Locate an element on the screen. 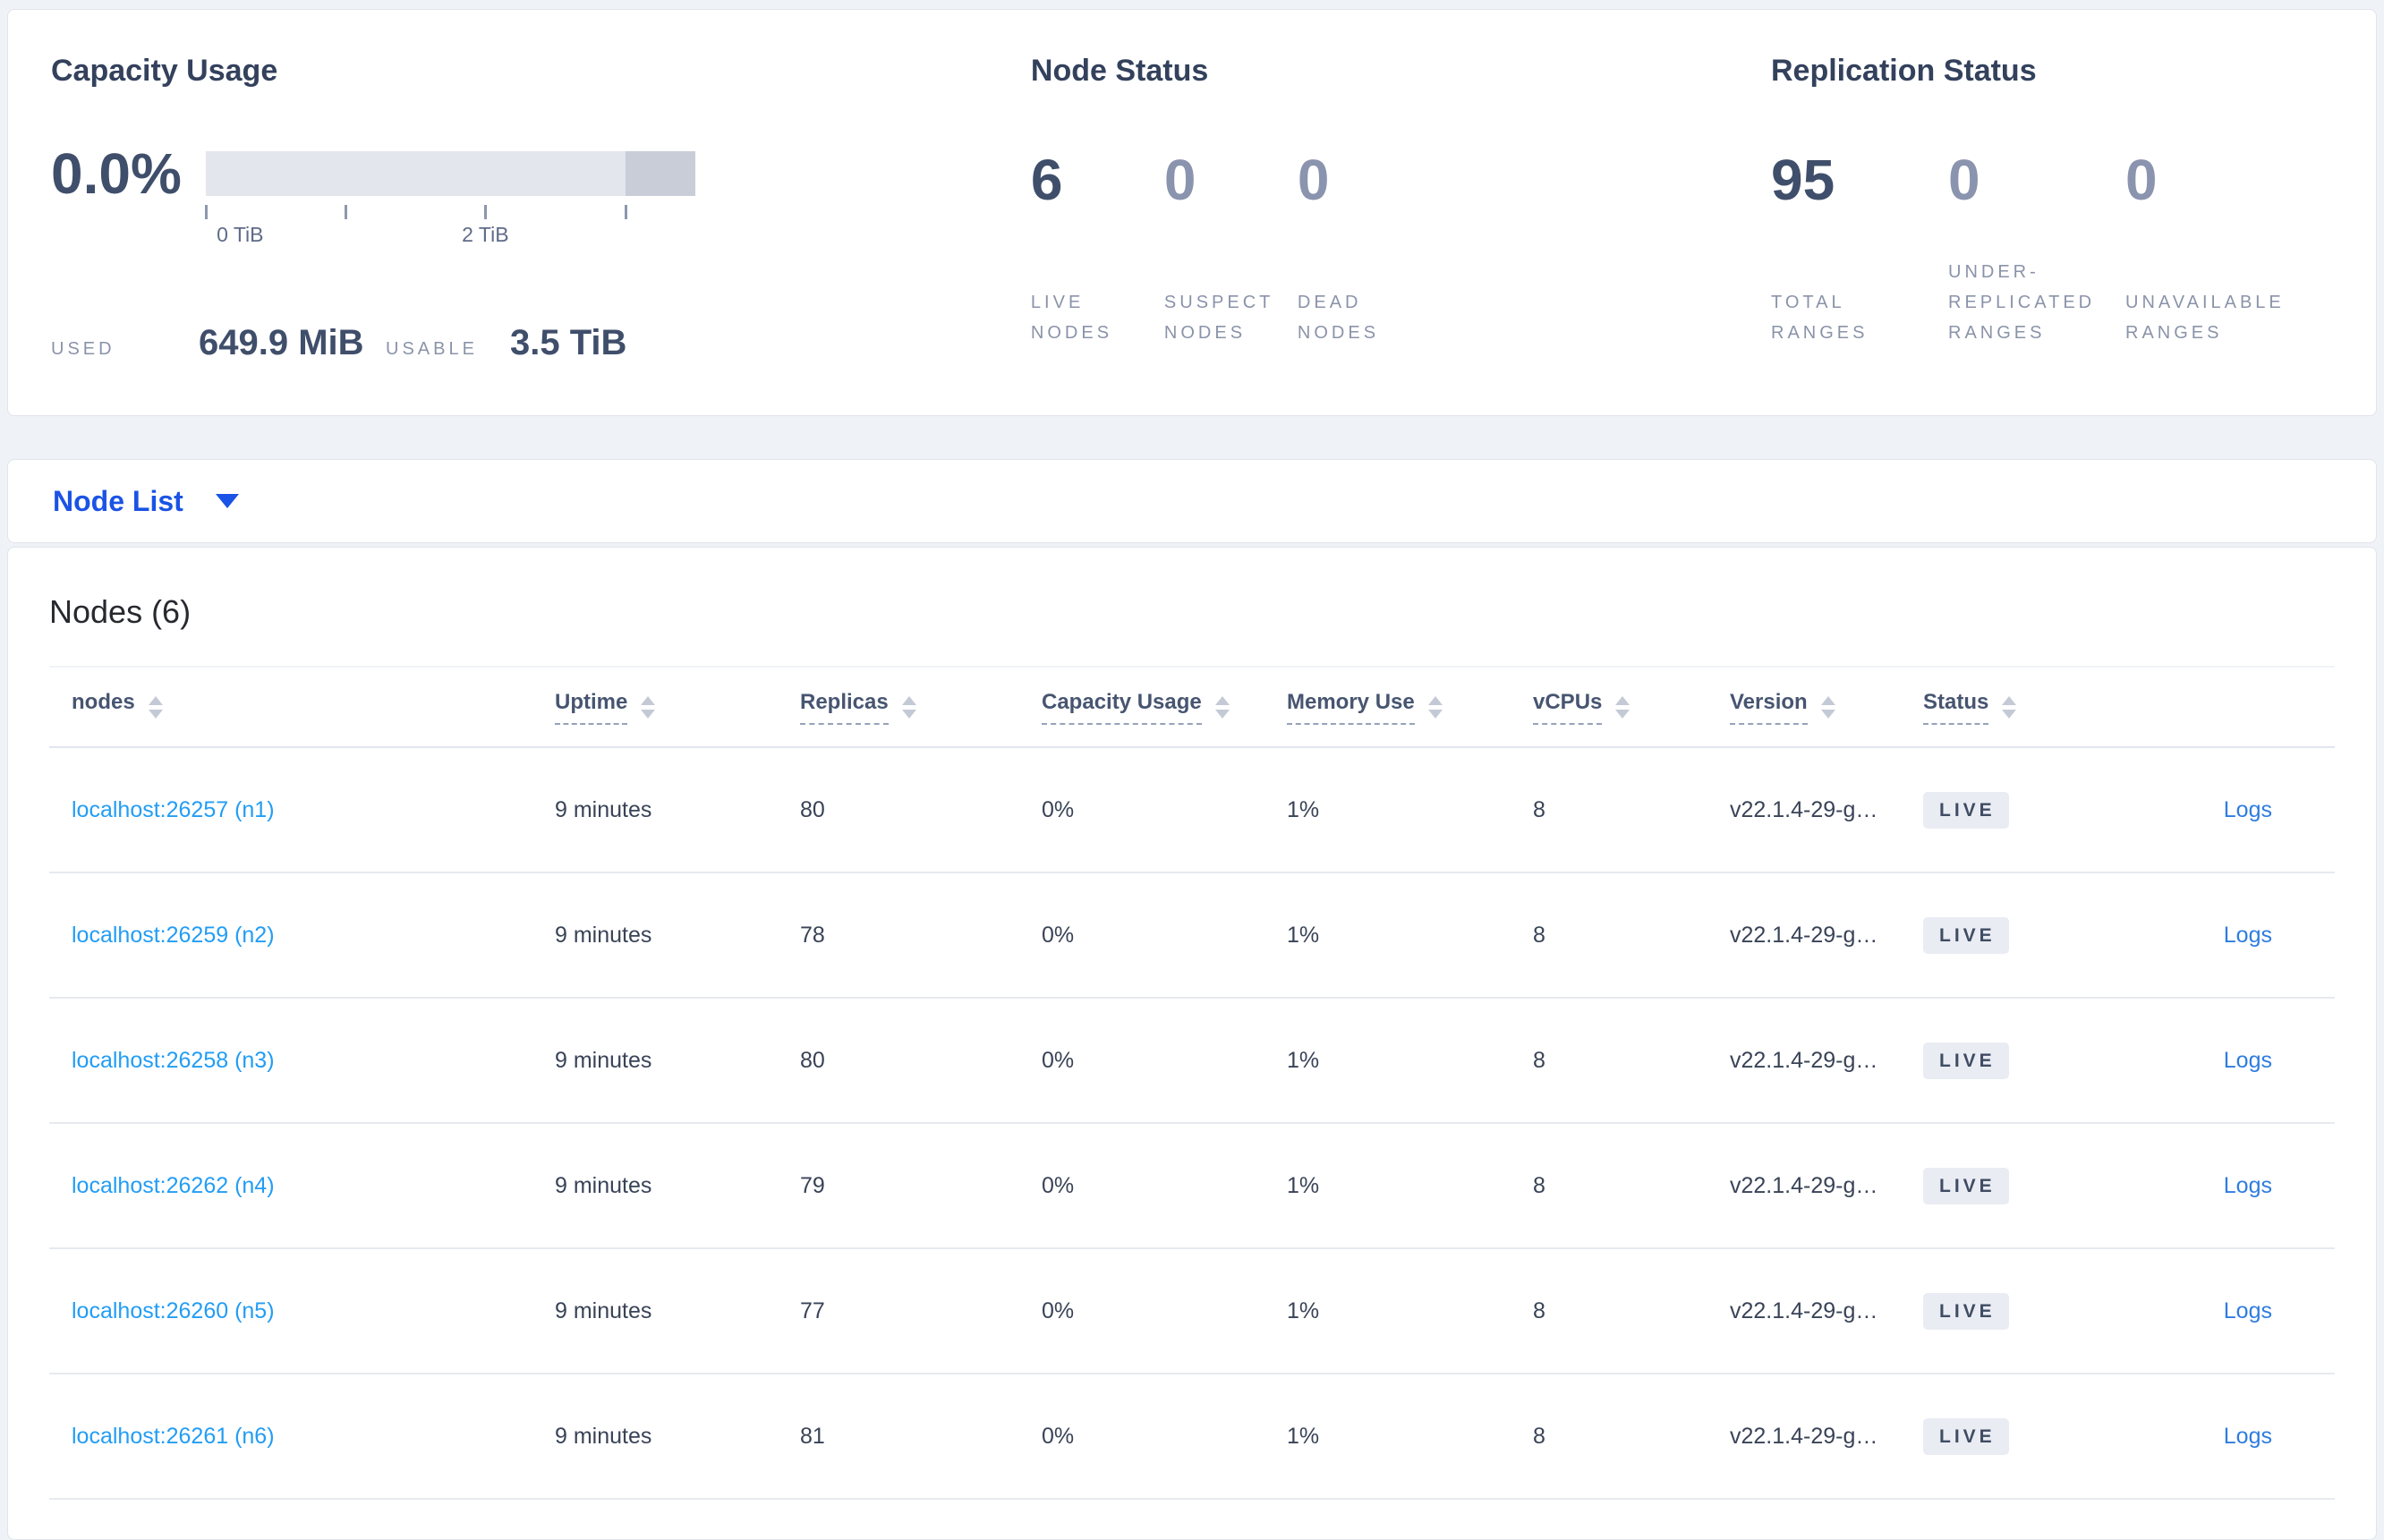  cell-replicas: 81 is located at coordinates (812, 1437).